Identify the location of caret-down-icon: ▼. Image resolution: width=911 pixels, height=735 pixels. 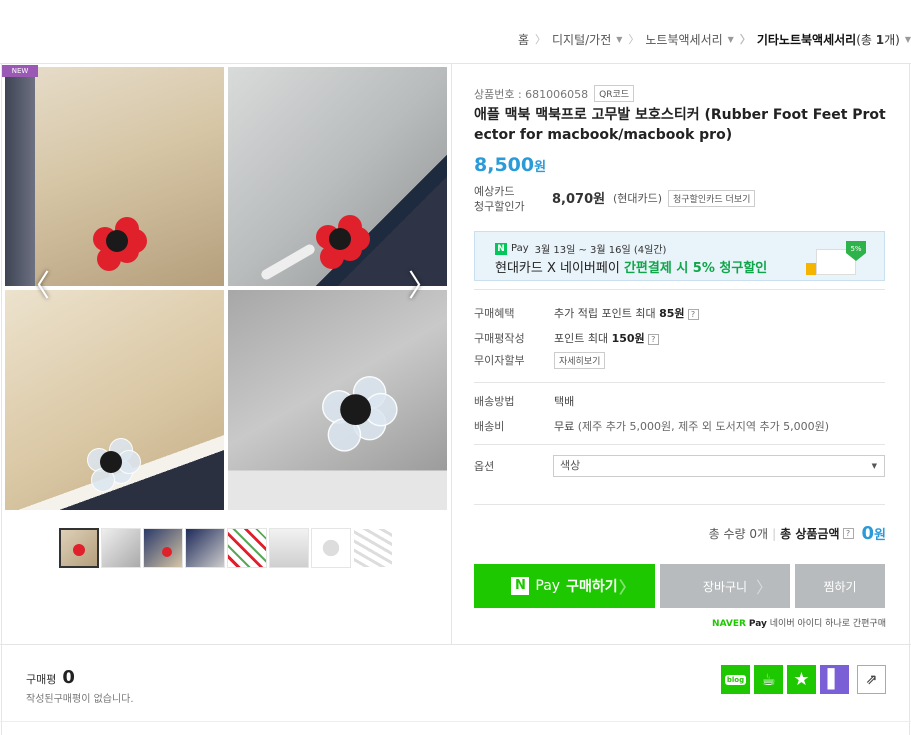
(908, 39).